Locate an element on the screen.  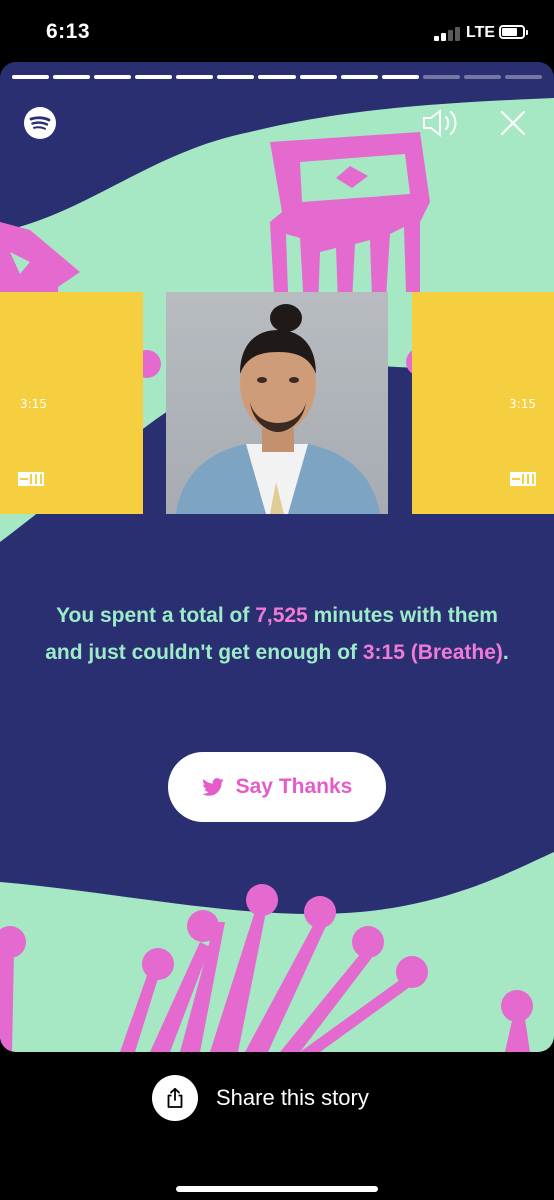
share-story-button: Share this story is located at coordinates (260, 1098).